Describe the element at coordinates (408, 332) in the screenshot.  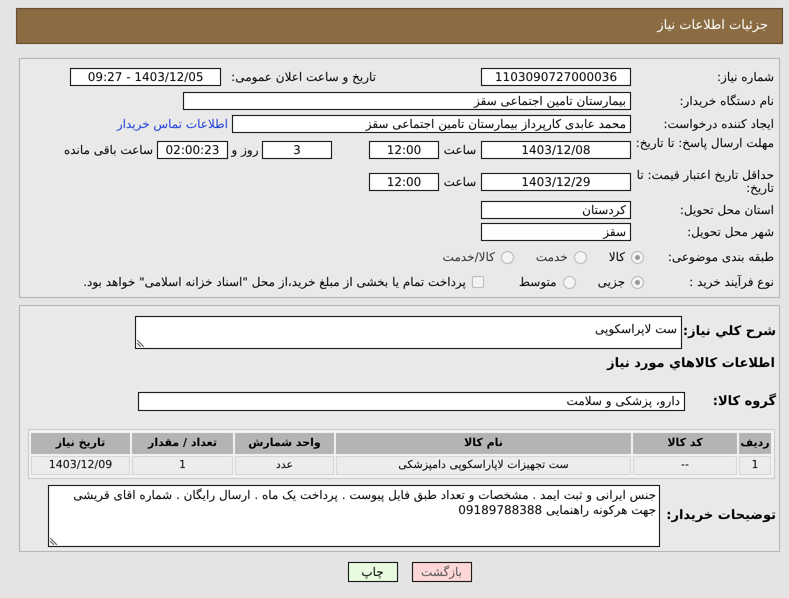
I see `summary-textarea: ست لاپراسکوپی` at that location.